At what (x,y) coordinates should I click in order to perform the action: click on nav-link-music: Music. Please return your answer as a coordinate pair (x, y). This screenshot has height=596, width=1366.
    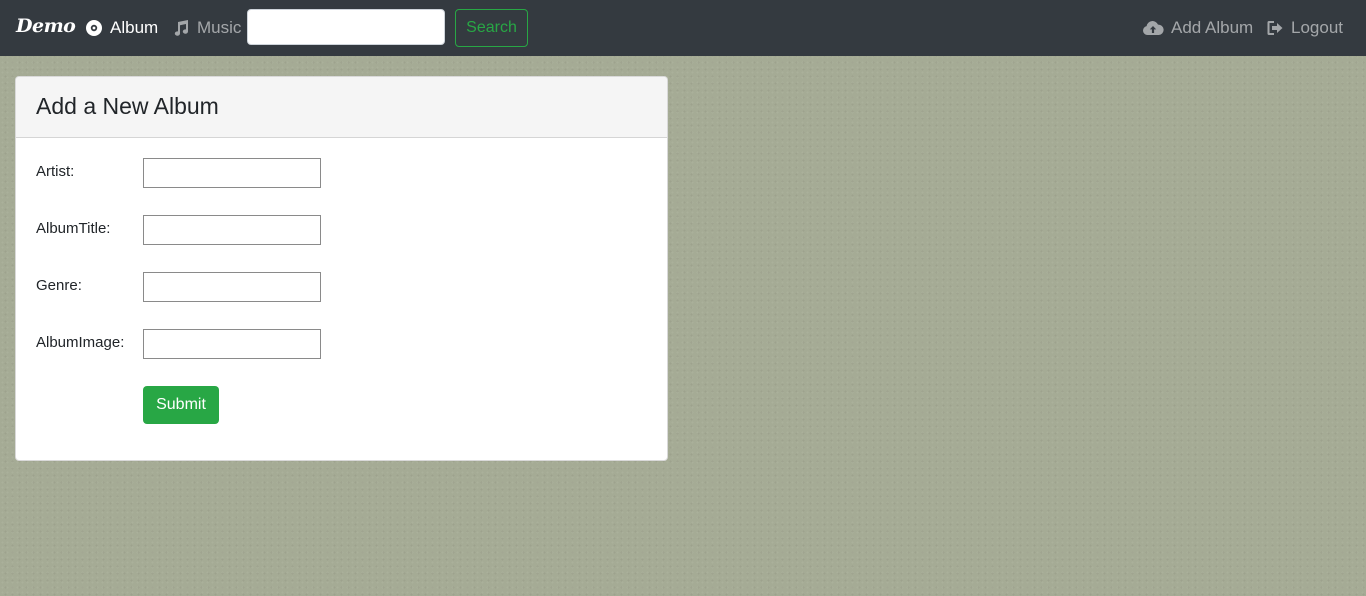
    Looking at the image, I should click on (206, 28).